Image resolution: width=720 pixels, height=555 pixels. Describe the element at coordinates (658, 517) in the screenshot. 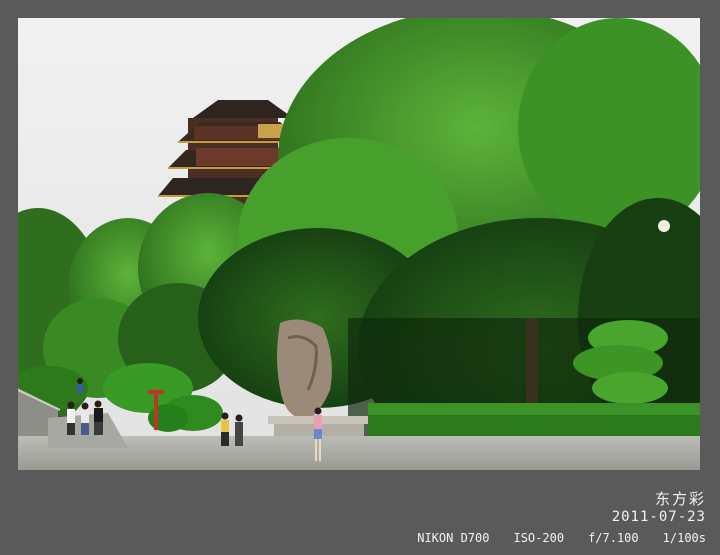

I see `photo-date: 2011-07-23` at that location.